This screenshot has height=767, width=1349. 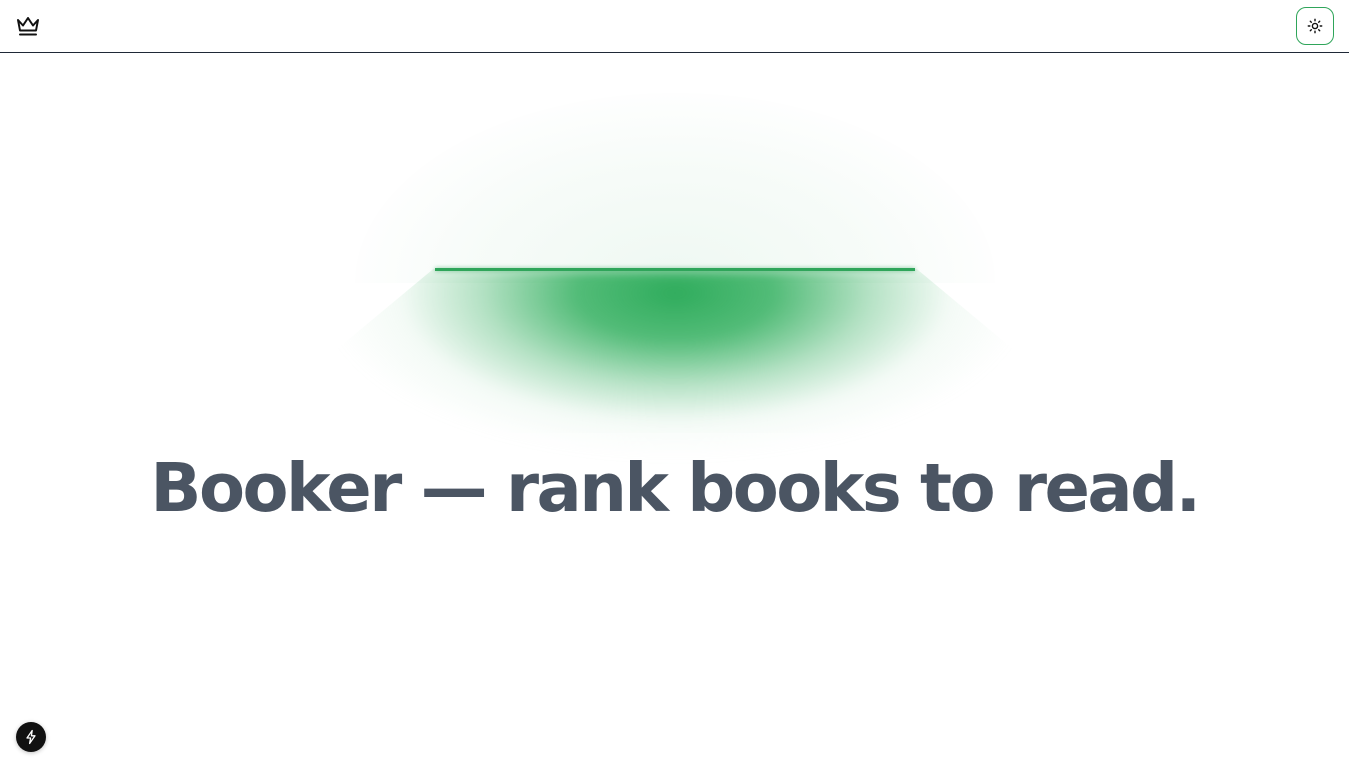 I want to click on sun-icon, so click(x=1315, y=26).